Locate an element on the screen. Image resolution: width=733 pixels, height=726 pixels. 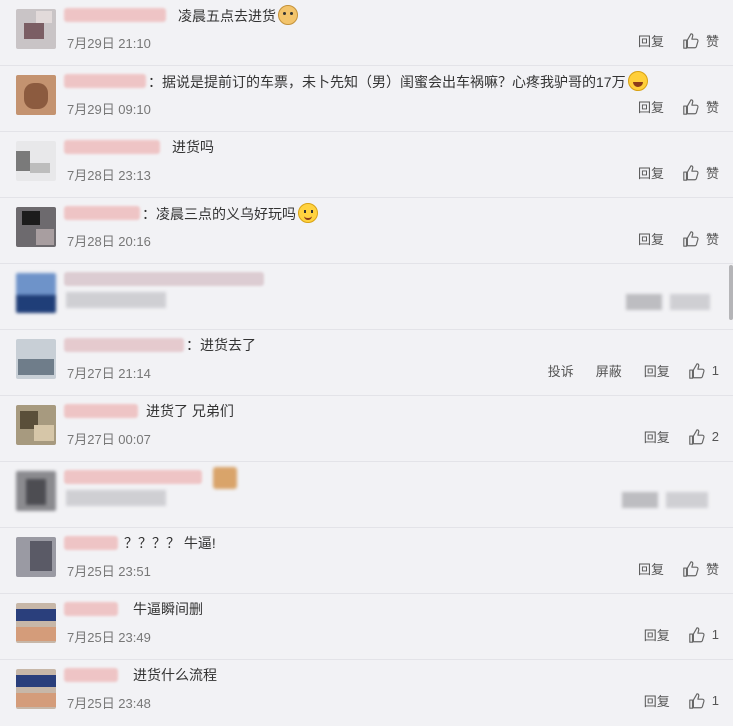
like-button: 2 is located at coordinates (703, 437).